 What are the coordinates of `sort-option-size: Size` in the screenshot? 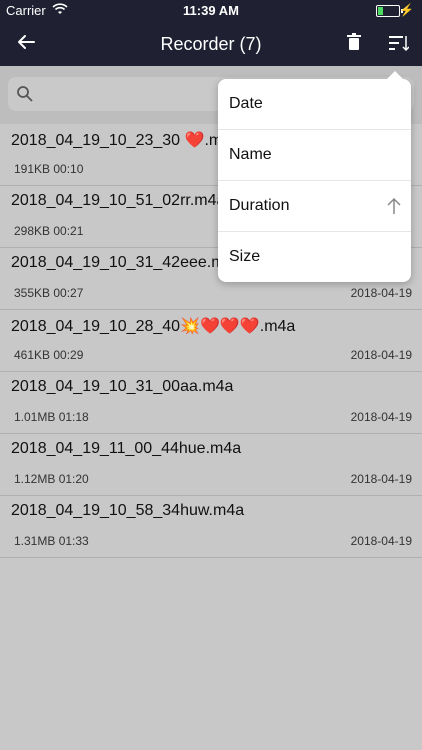 It's located at (314, 257).